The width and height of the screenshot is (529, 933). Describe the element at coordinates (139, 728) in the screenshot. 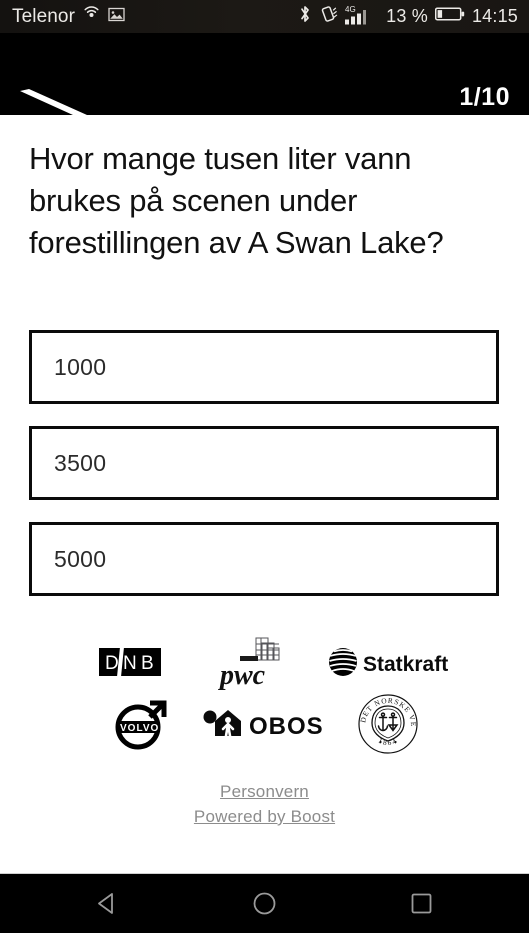

I see `svg-text: VOLVO` at that location.